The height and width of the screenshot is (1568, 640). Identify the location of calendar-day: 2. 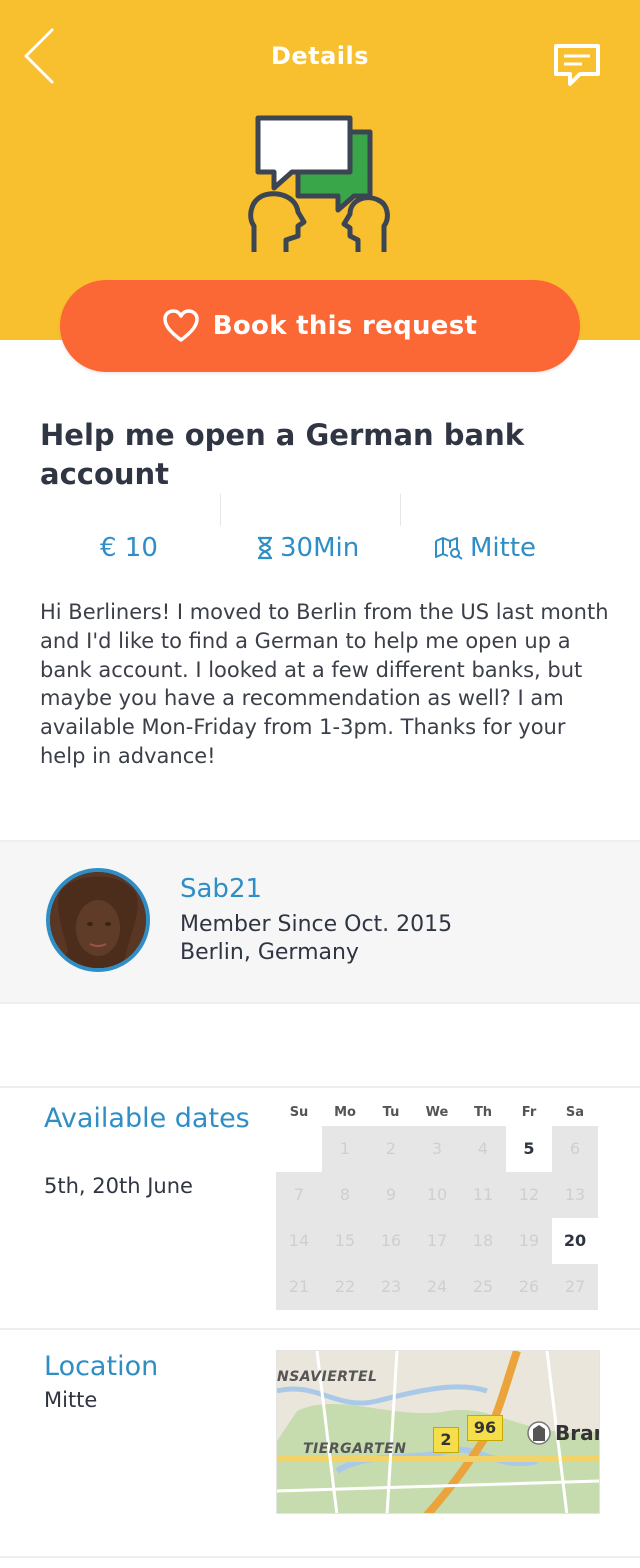
(391, 1148).